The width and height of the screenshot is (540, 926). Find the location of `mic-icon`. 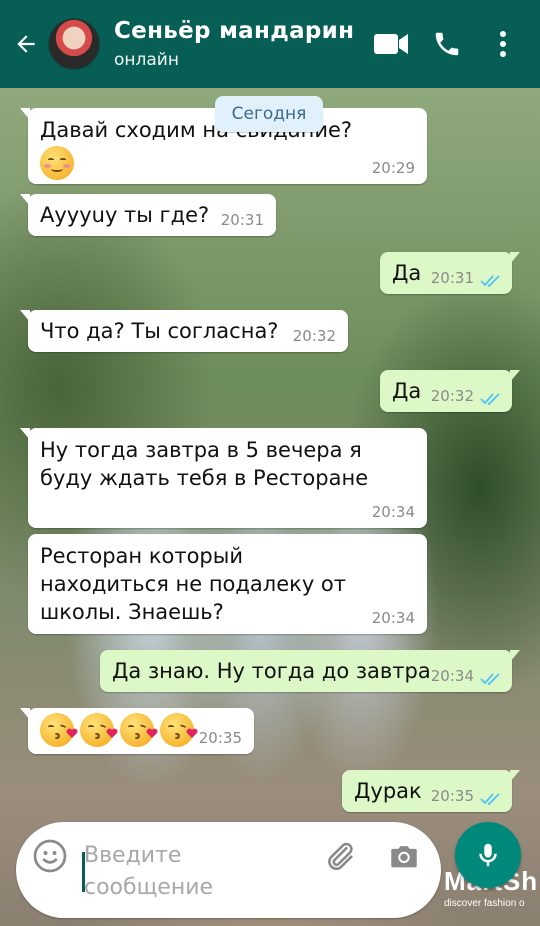

mic-icon is located at coordinates (488, 855).